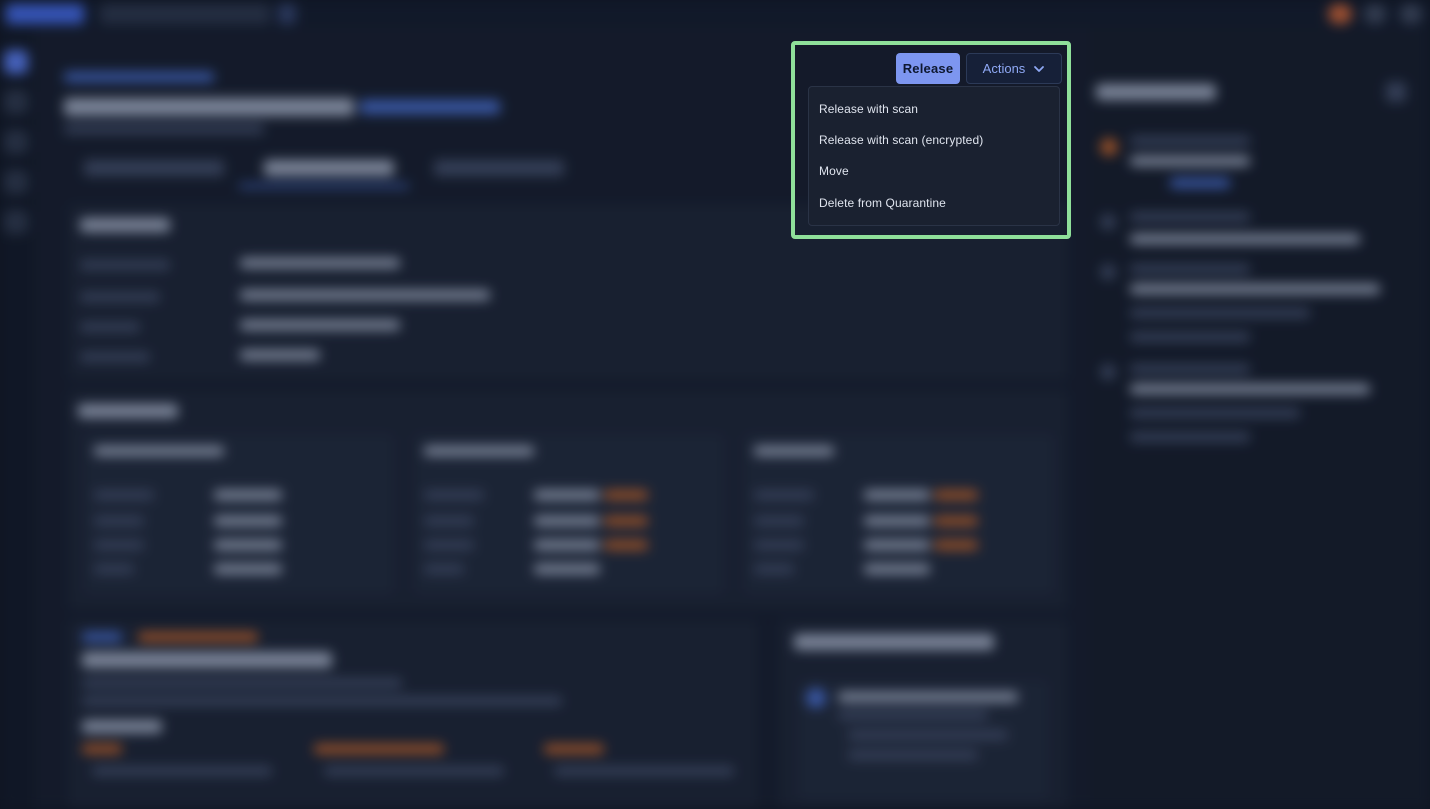 The width and height of the screenshot is (1430, 809). What do you see at coordinates (934, 139) in the screenshot?
I see `menu-item-release-with-scan-encrypted: Release with scan (encrypted)` at bounding box center [934, 139].